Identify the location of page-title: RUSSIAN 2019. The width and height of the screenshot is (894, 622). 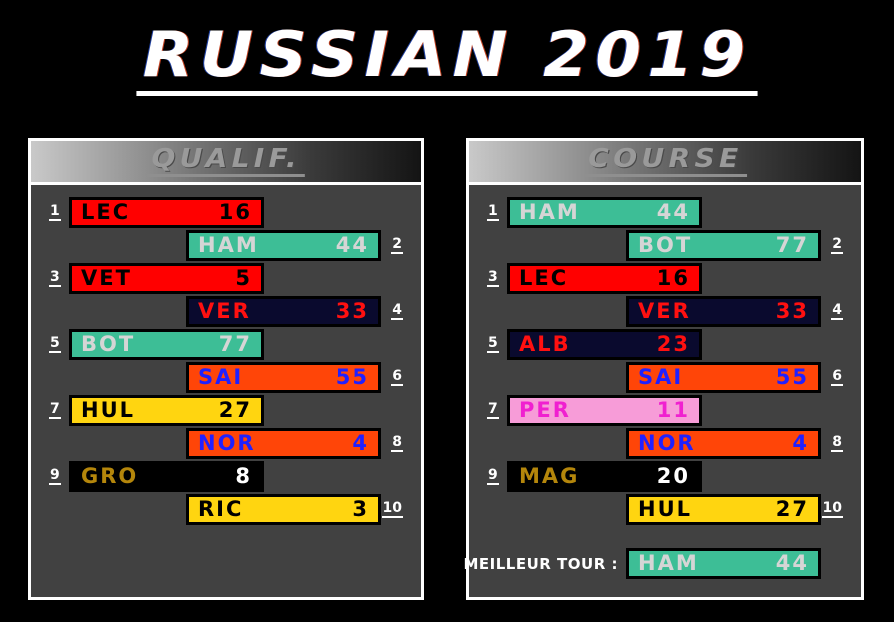
(447, 59).